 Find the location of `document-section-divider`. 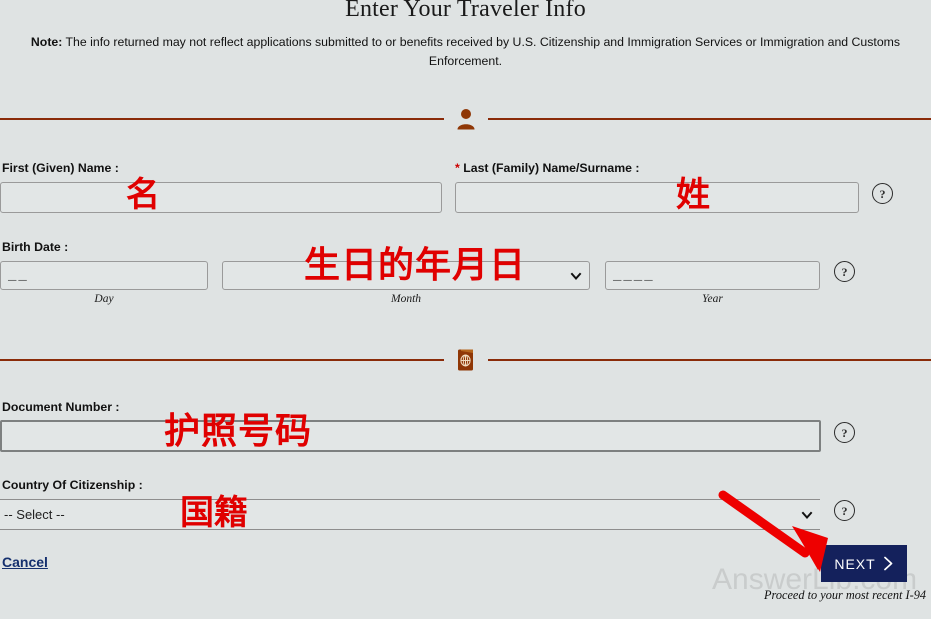

document-section-divider is located at coordinates (465, 360).